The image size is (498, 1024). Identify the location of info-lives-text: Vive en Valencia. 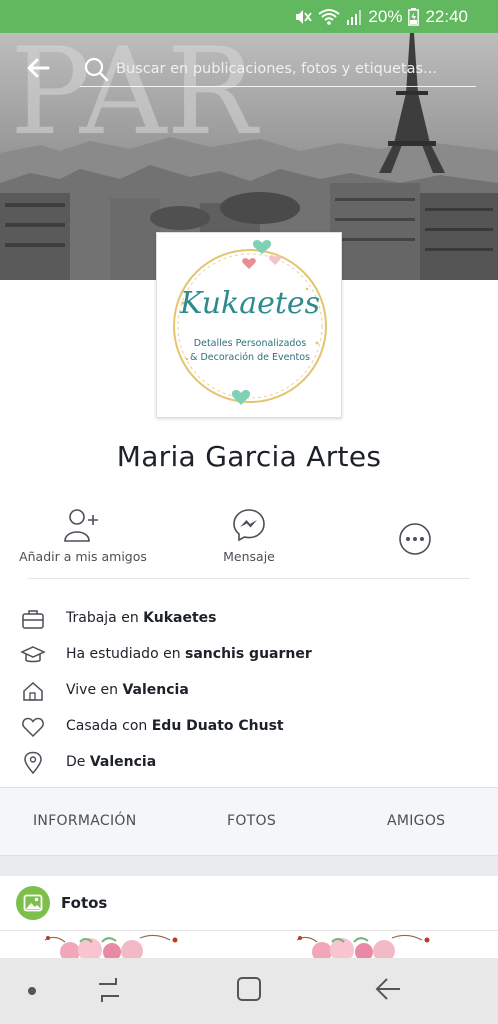
(127, 690).